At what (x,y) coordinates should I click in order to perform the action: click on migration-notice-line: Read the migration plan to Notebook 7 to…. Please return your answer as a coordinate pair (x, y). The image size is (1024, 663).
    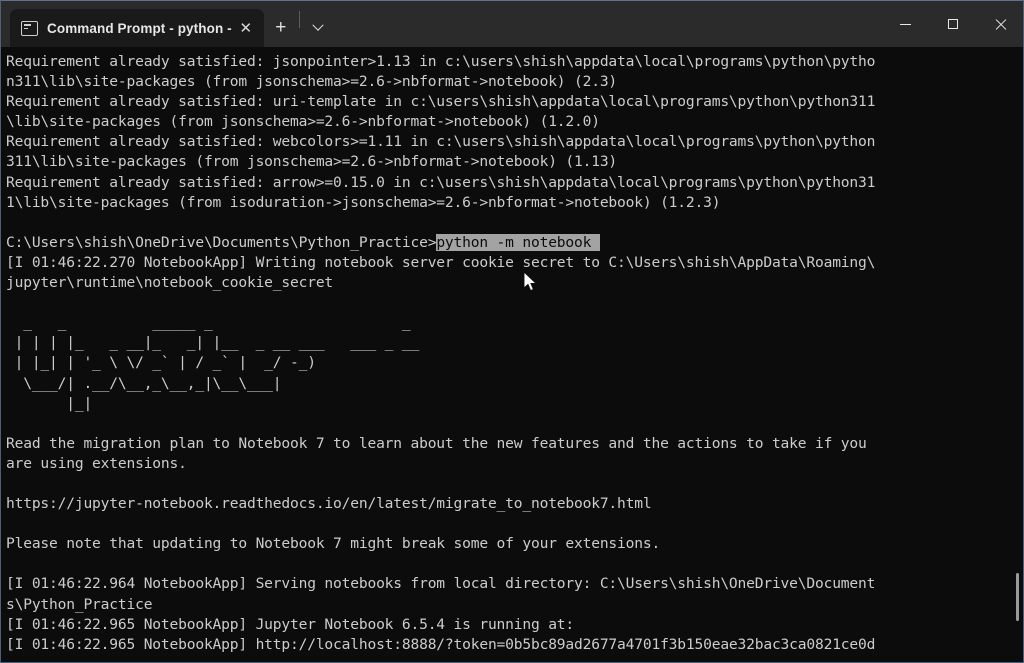
    Looking at the image, I should click on (436, 443).